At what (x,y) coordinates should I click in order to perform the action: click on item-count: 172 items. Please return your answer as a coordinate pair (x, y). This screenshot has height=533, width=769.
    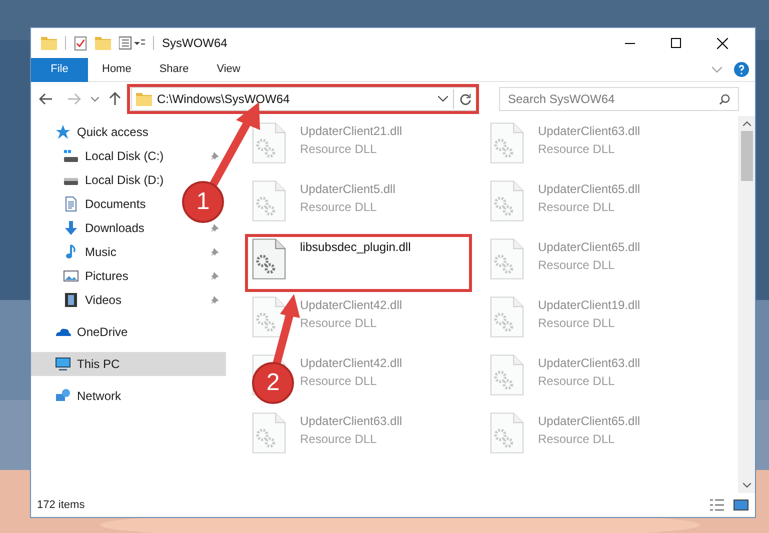
    Looking at the image, I should click on (61, 505).